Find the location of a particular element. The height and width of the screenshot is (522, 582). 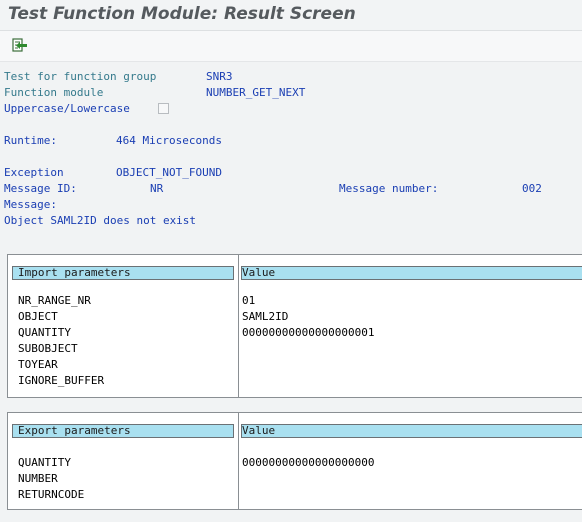

runtime-value: 464 Microseconds is located at coordinates (169, 140).